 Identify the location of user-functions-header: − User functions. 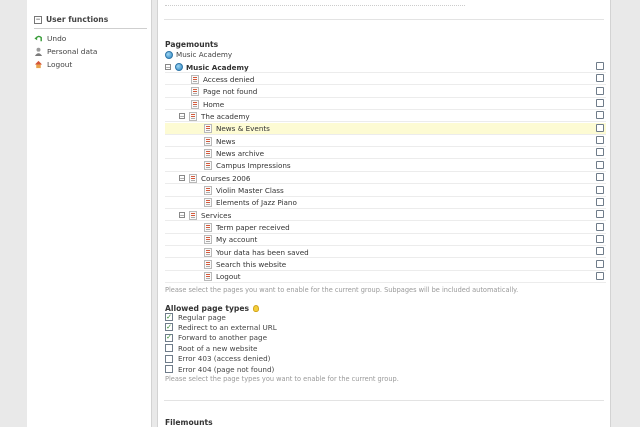
(90, 19).